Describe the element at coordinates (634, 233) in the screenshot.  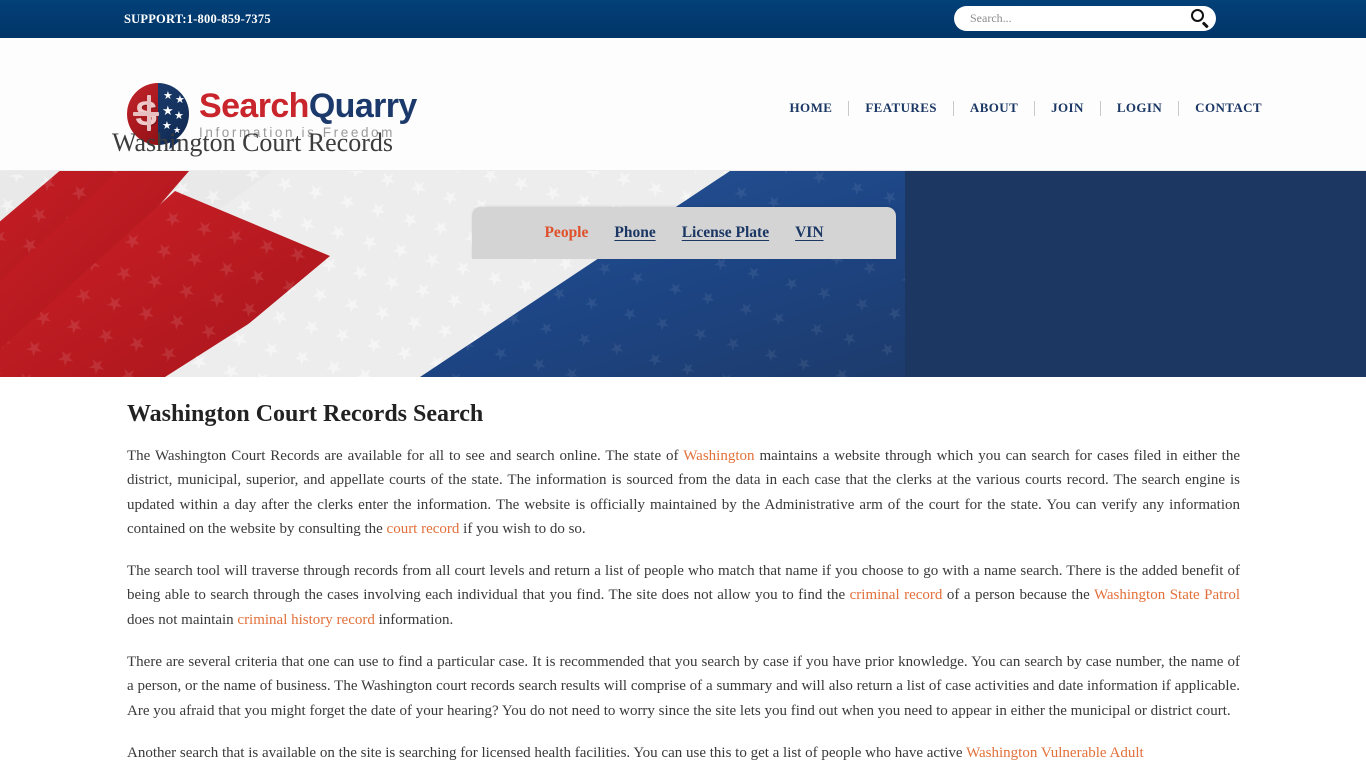
I see `tab-phone: Phone` at that location.